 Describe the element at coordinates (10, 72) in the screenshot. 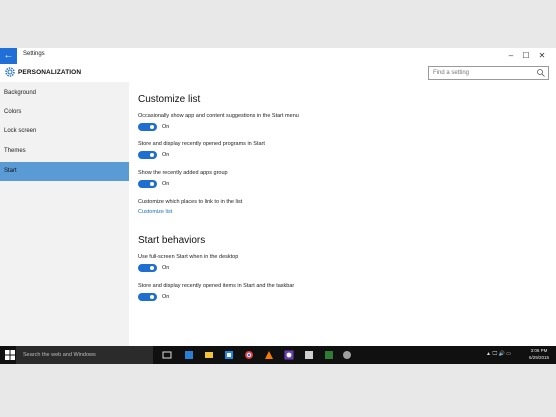

I see `gear-icon` at that location.